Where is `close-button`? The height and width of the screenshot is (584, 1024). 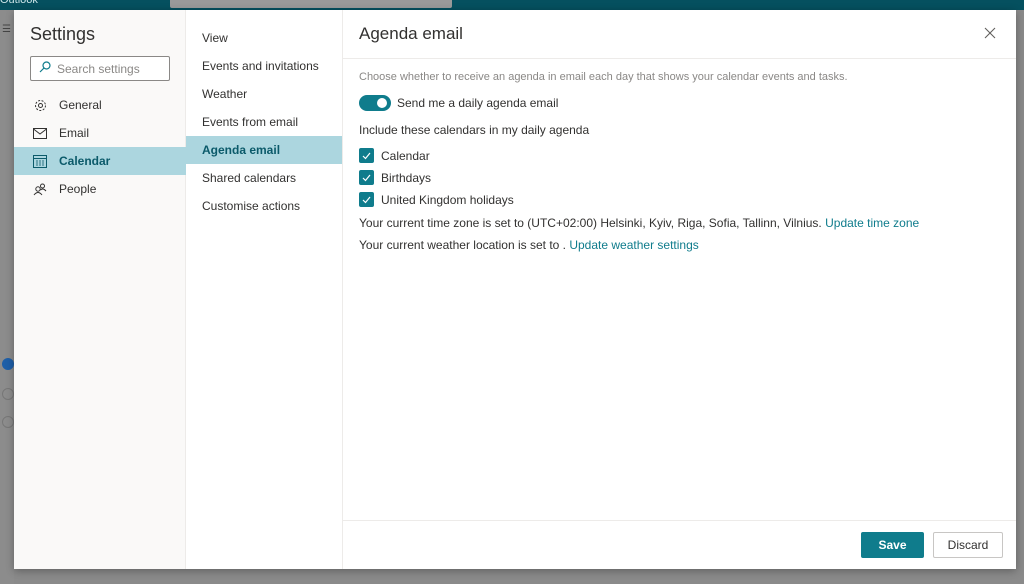 close-button is located at coordinates (991, 33).